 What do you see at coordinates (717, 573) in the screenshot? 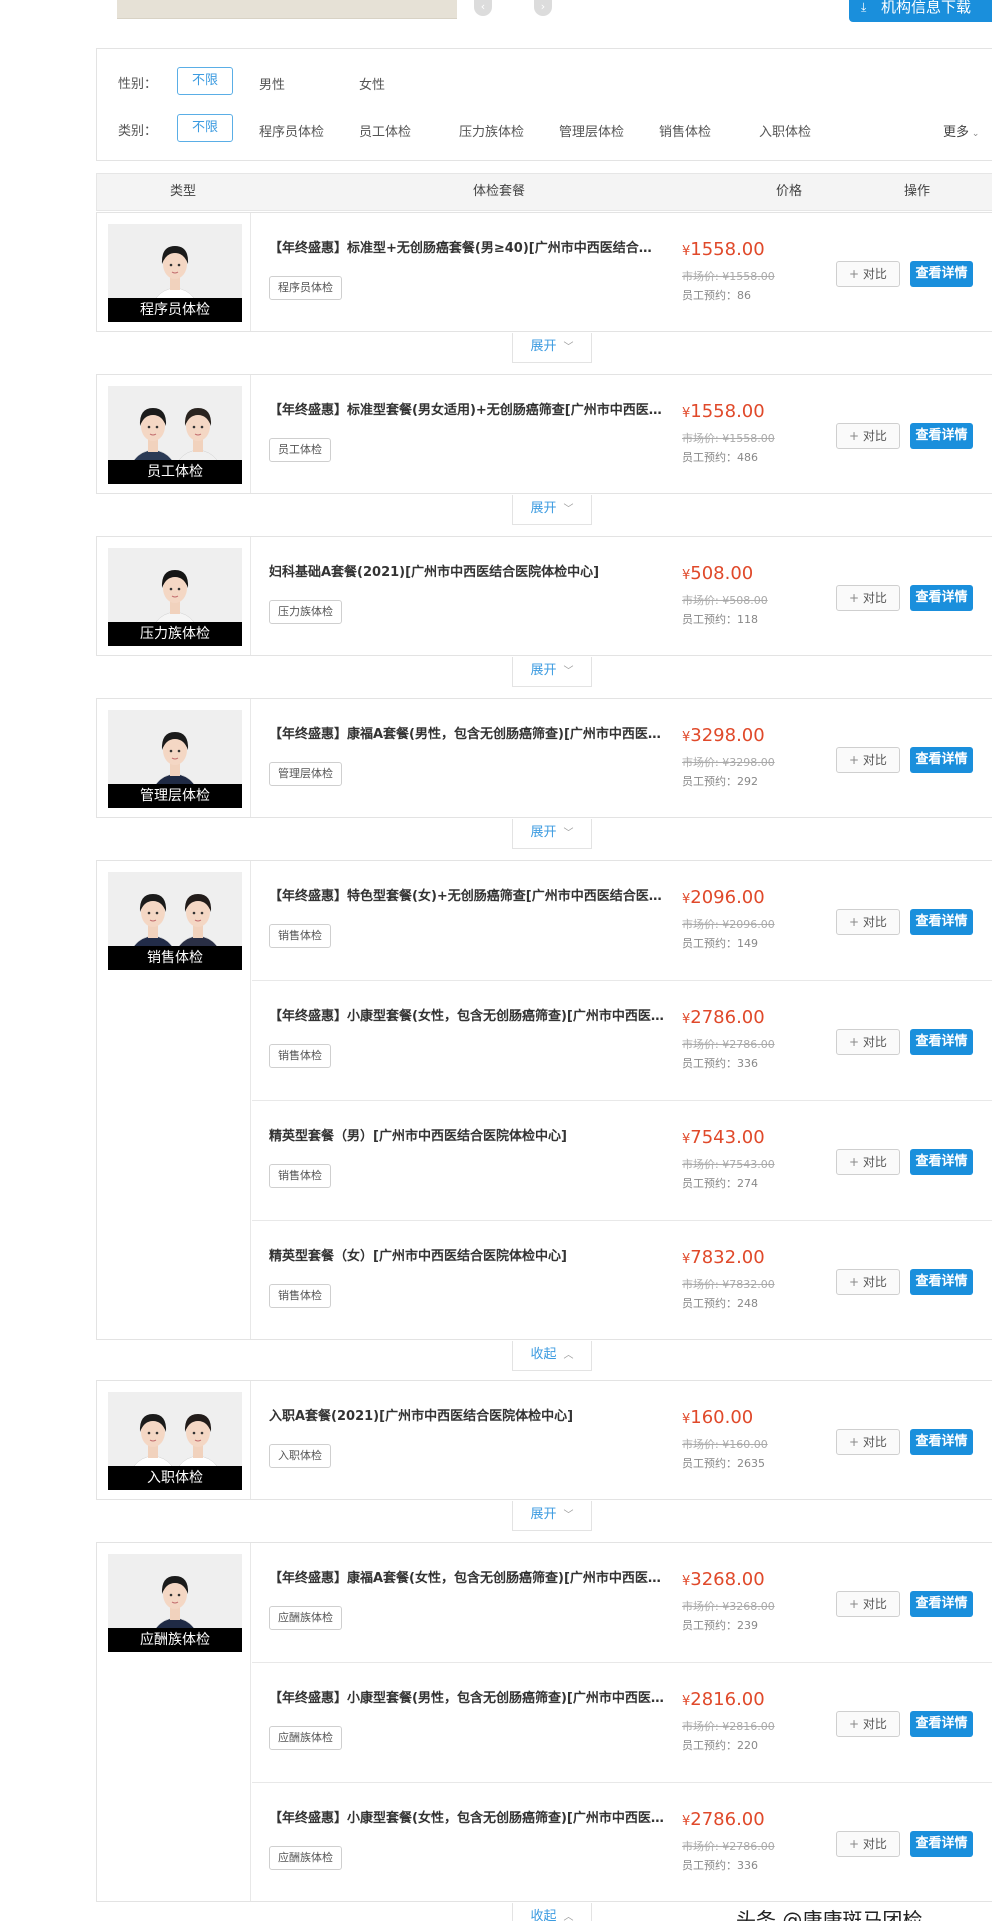
I see `package-price: ¥508.00` at bounding box center [717, 573].